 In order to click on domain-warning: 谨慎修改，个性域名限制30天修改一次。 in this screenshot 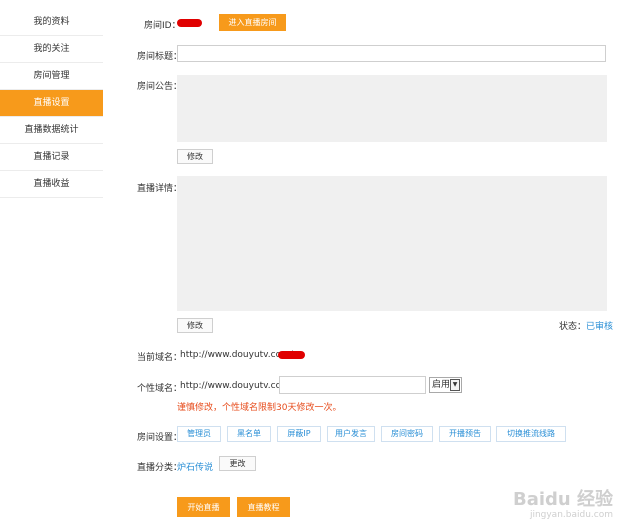, I will do `click(259, 408)`.